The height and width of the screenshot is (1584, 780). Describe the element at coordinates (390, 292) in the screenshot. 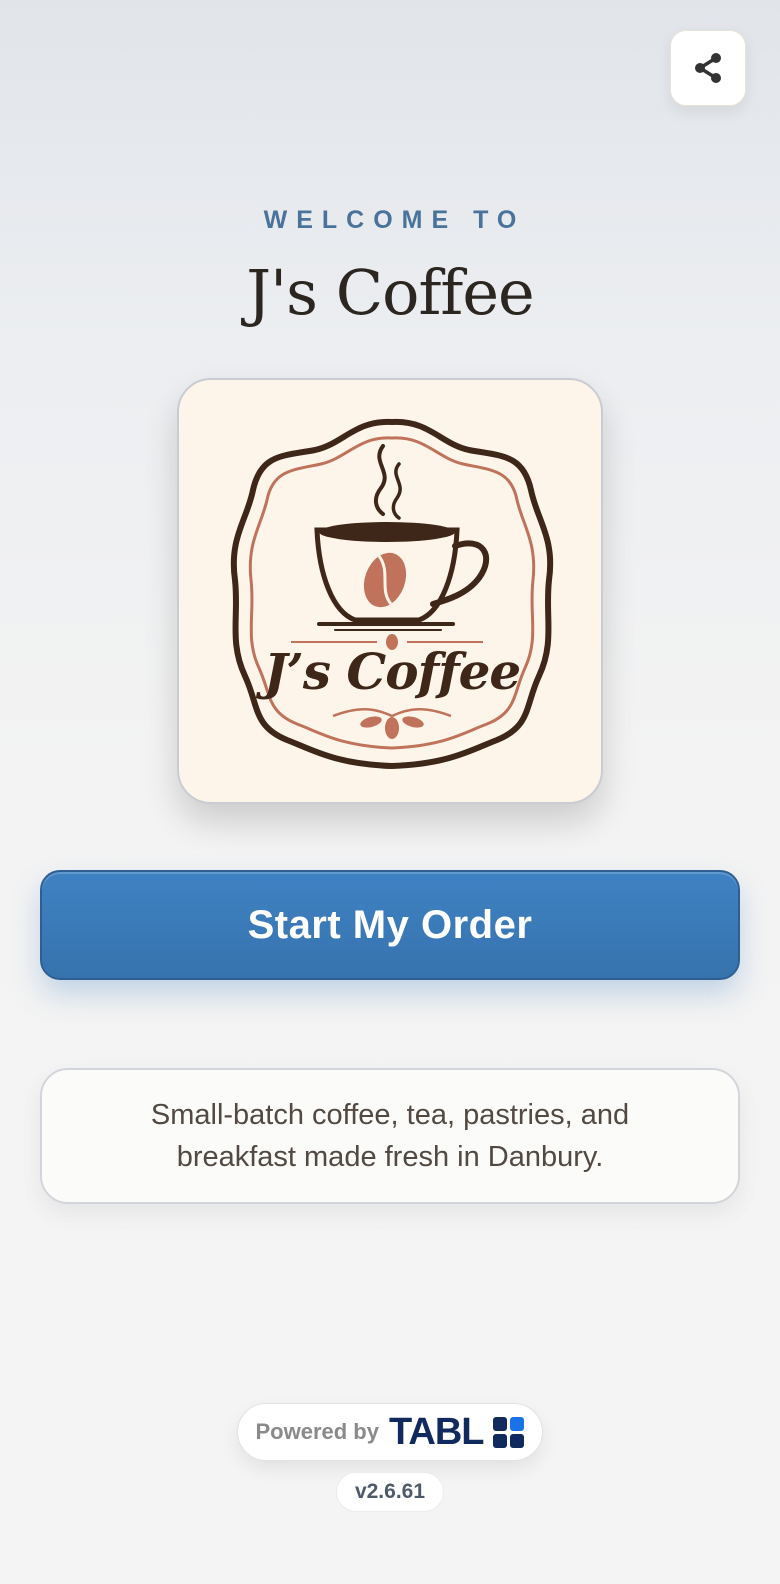

I see `page-title: J's Coffee` at that location.